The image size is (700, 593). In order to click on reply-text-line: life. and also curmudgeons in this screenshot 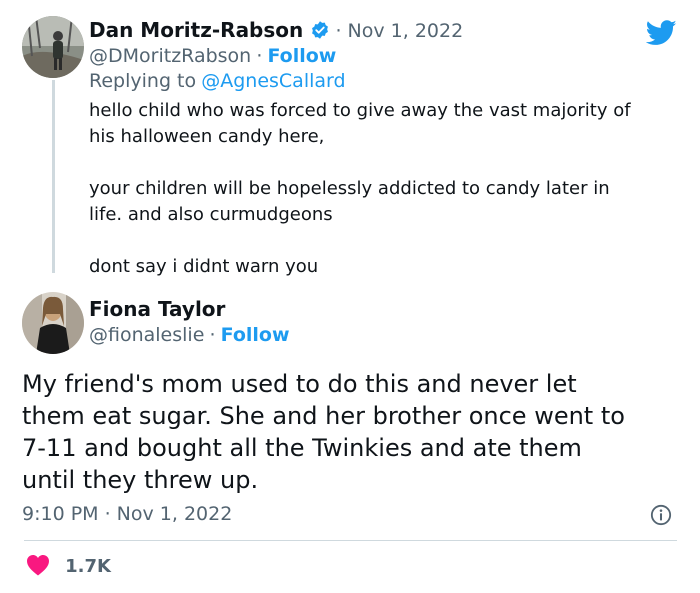, I will do `click(211, 214)`.